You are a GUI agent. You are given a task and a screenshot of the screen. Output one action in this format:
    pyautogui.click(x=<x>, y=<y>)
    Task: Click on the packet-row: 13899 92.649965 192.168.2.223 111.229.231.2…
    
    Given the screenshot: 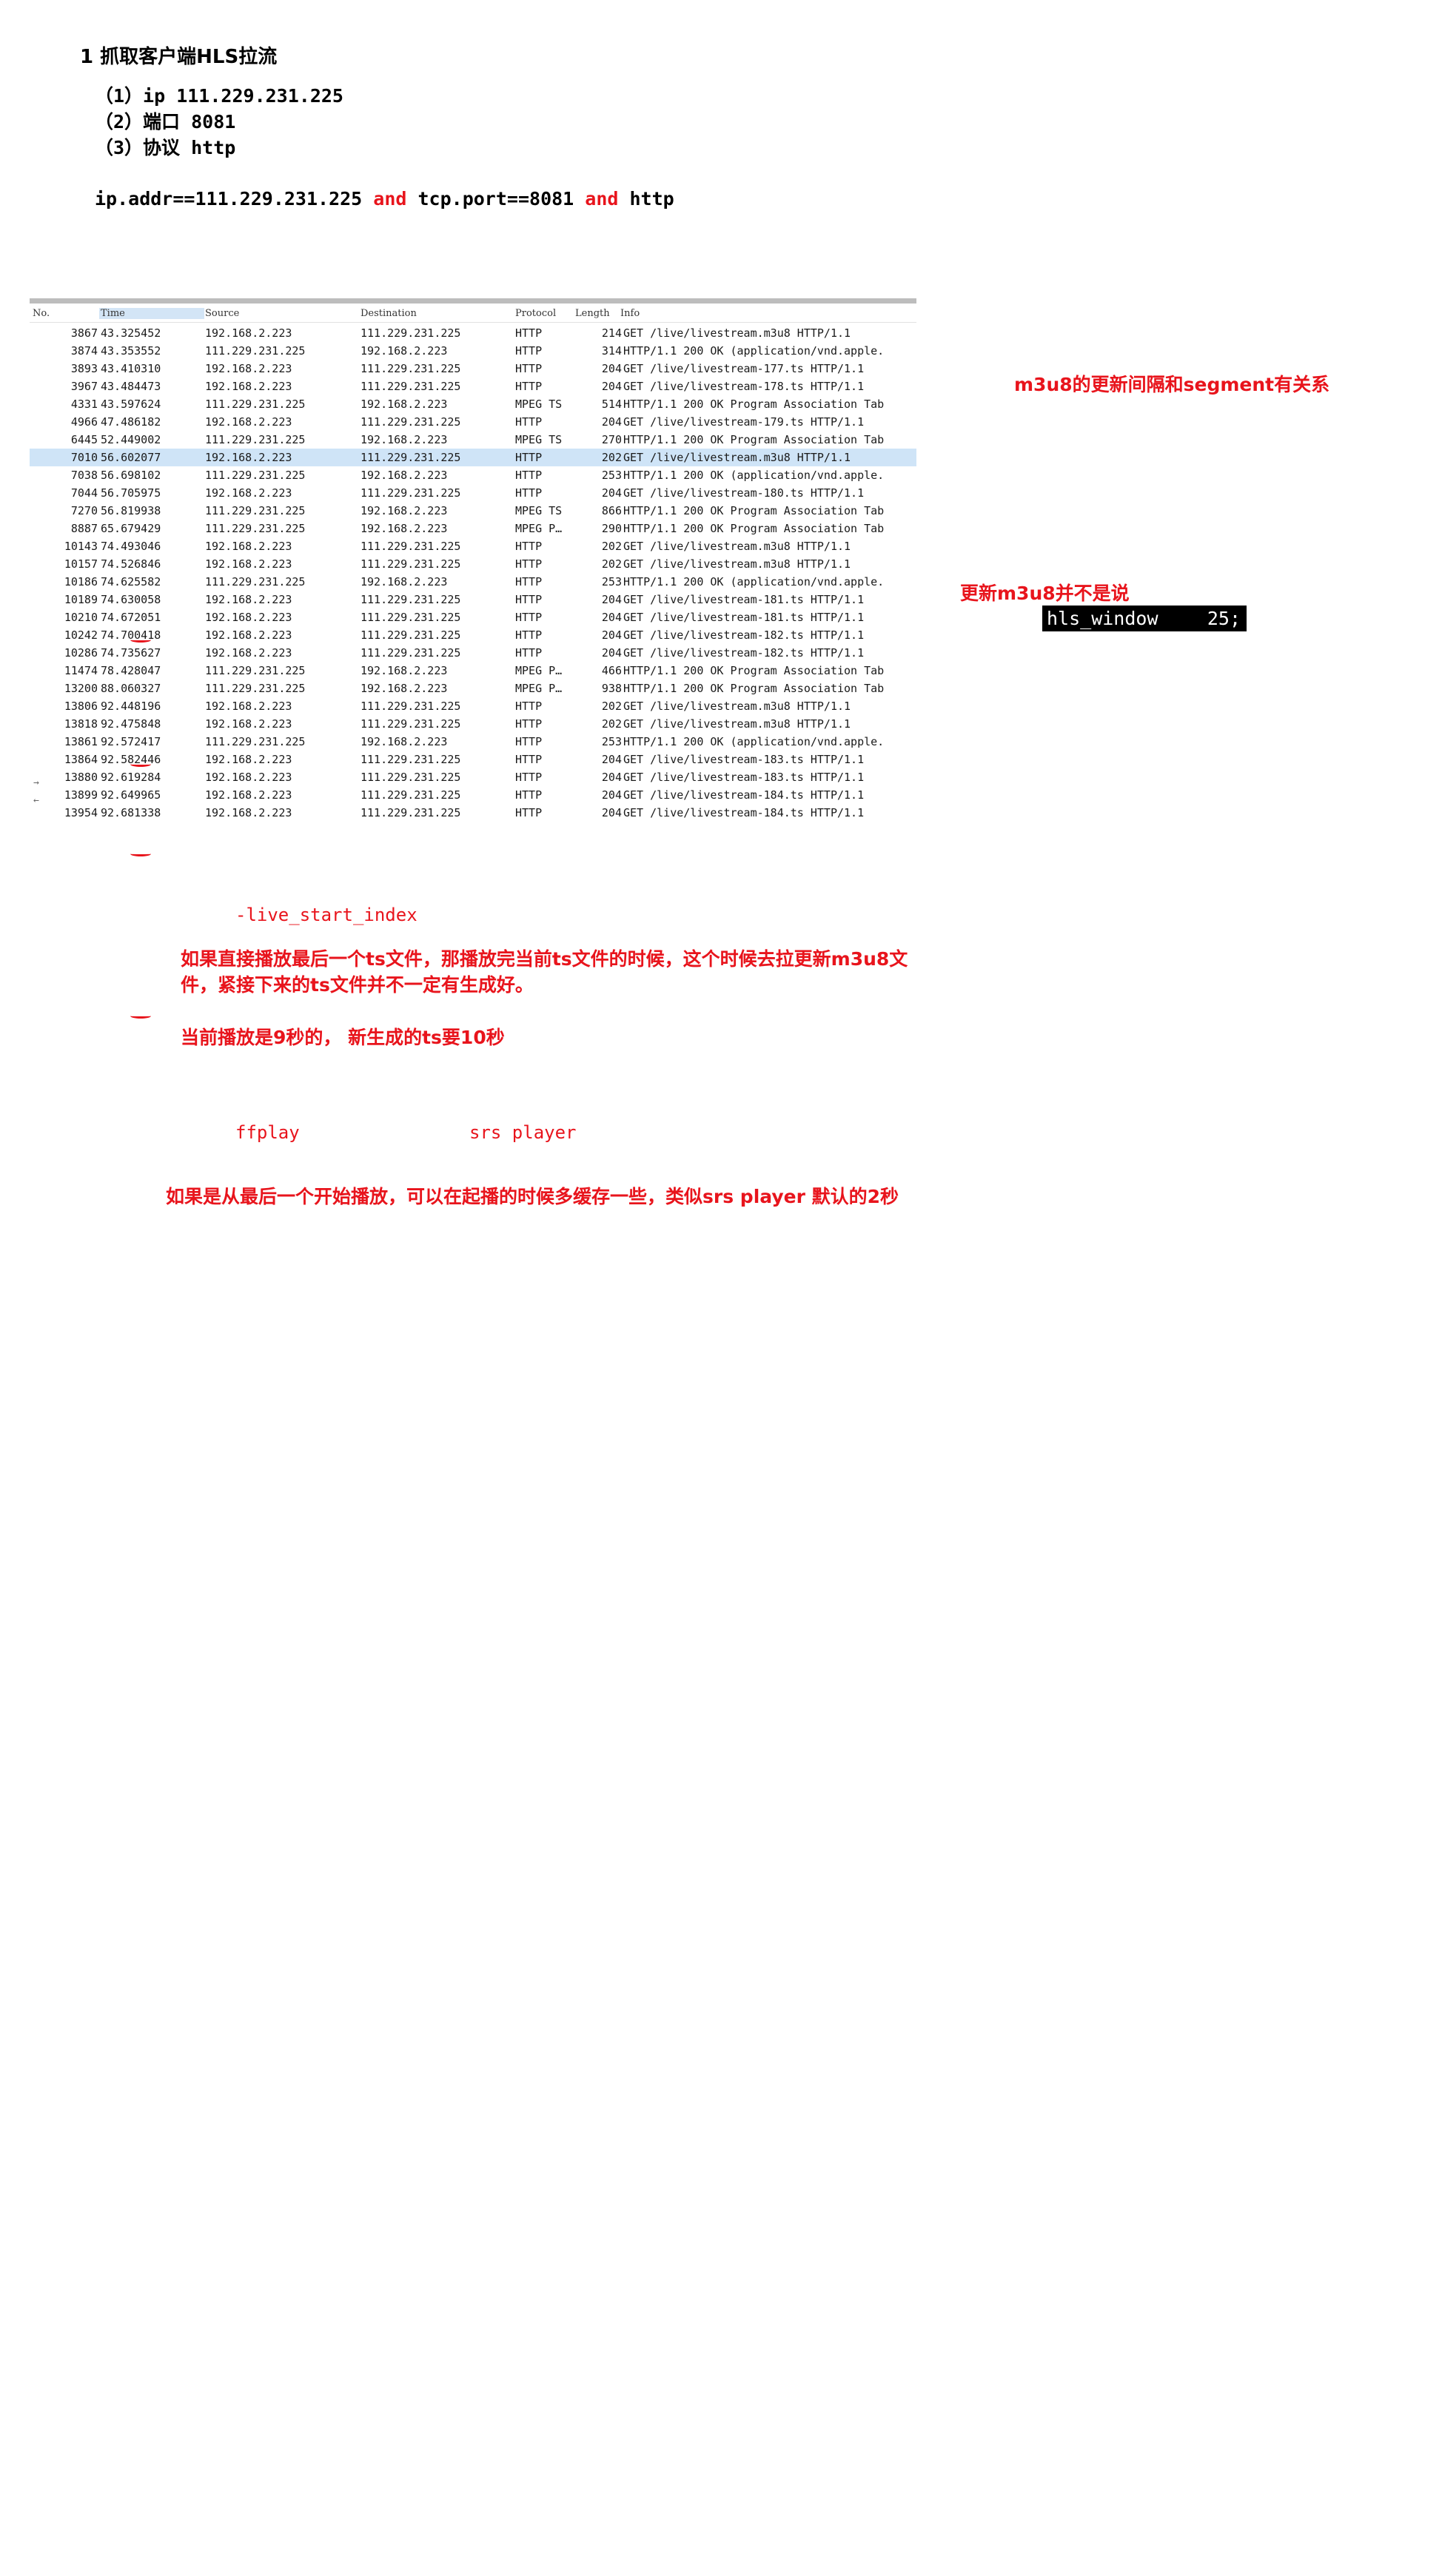 What is the action you would take?
    pyautogui.click(x=473, y=795)
    